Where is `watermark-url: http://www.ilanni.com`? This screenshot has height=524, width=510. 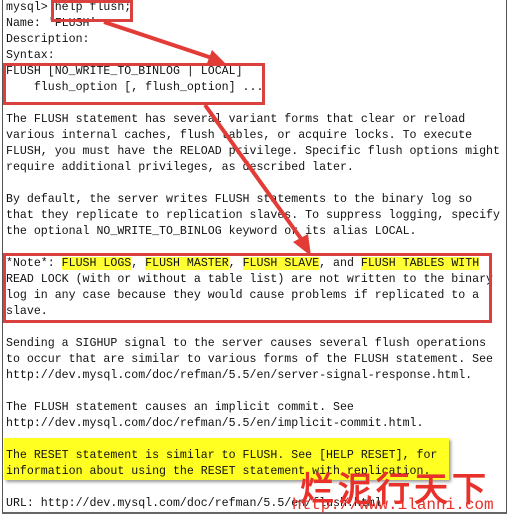
watermark-url: http://www.ilanni.com is located at coordinates (393, 505).